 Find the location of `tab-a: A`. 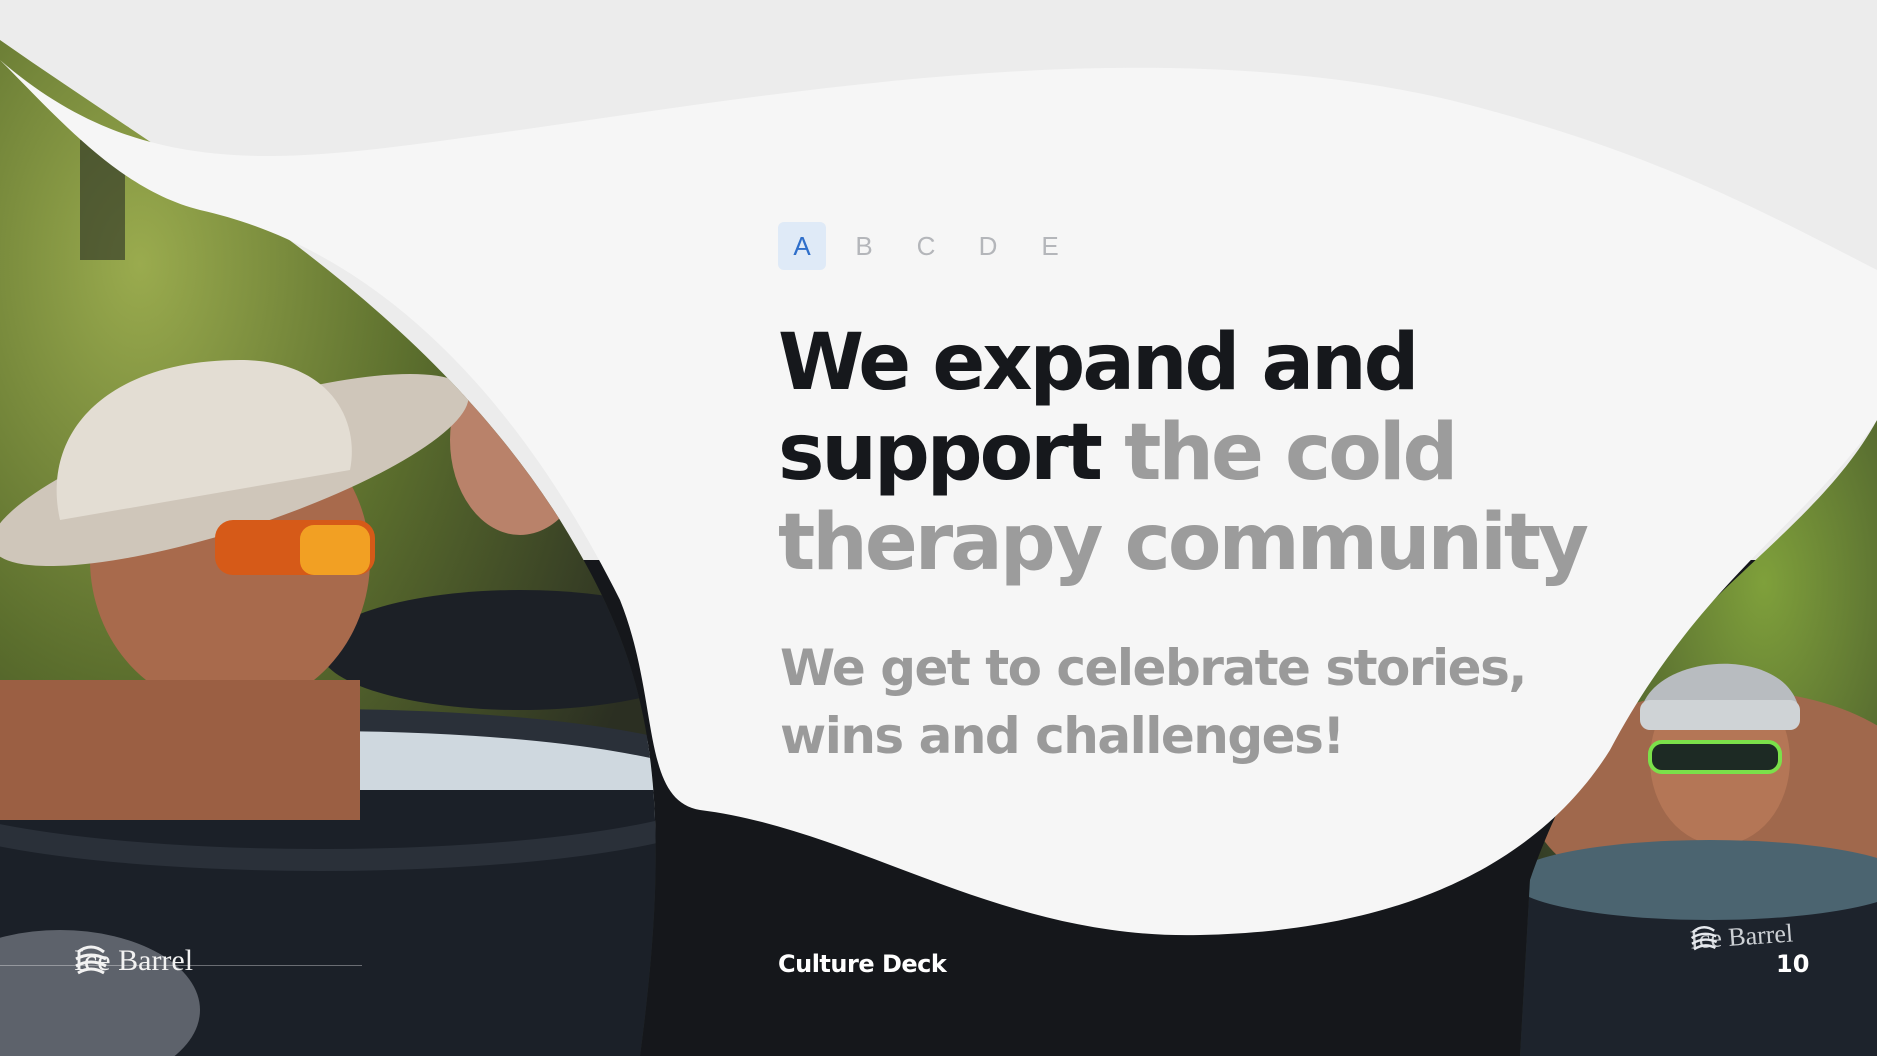

tab-a: A is located at coordinates (802, 246).